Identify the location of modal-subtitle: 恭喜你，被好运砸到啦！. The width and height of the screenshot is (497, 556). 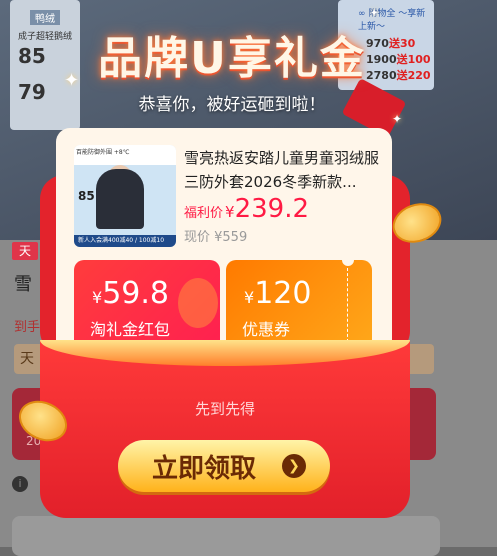
(232, 105).